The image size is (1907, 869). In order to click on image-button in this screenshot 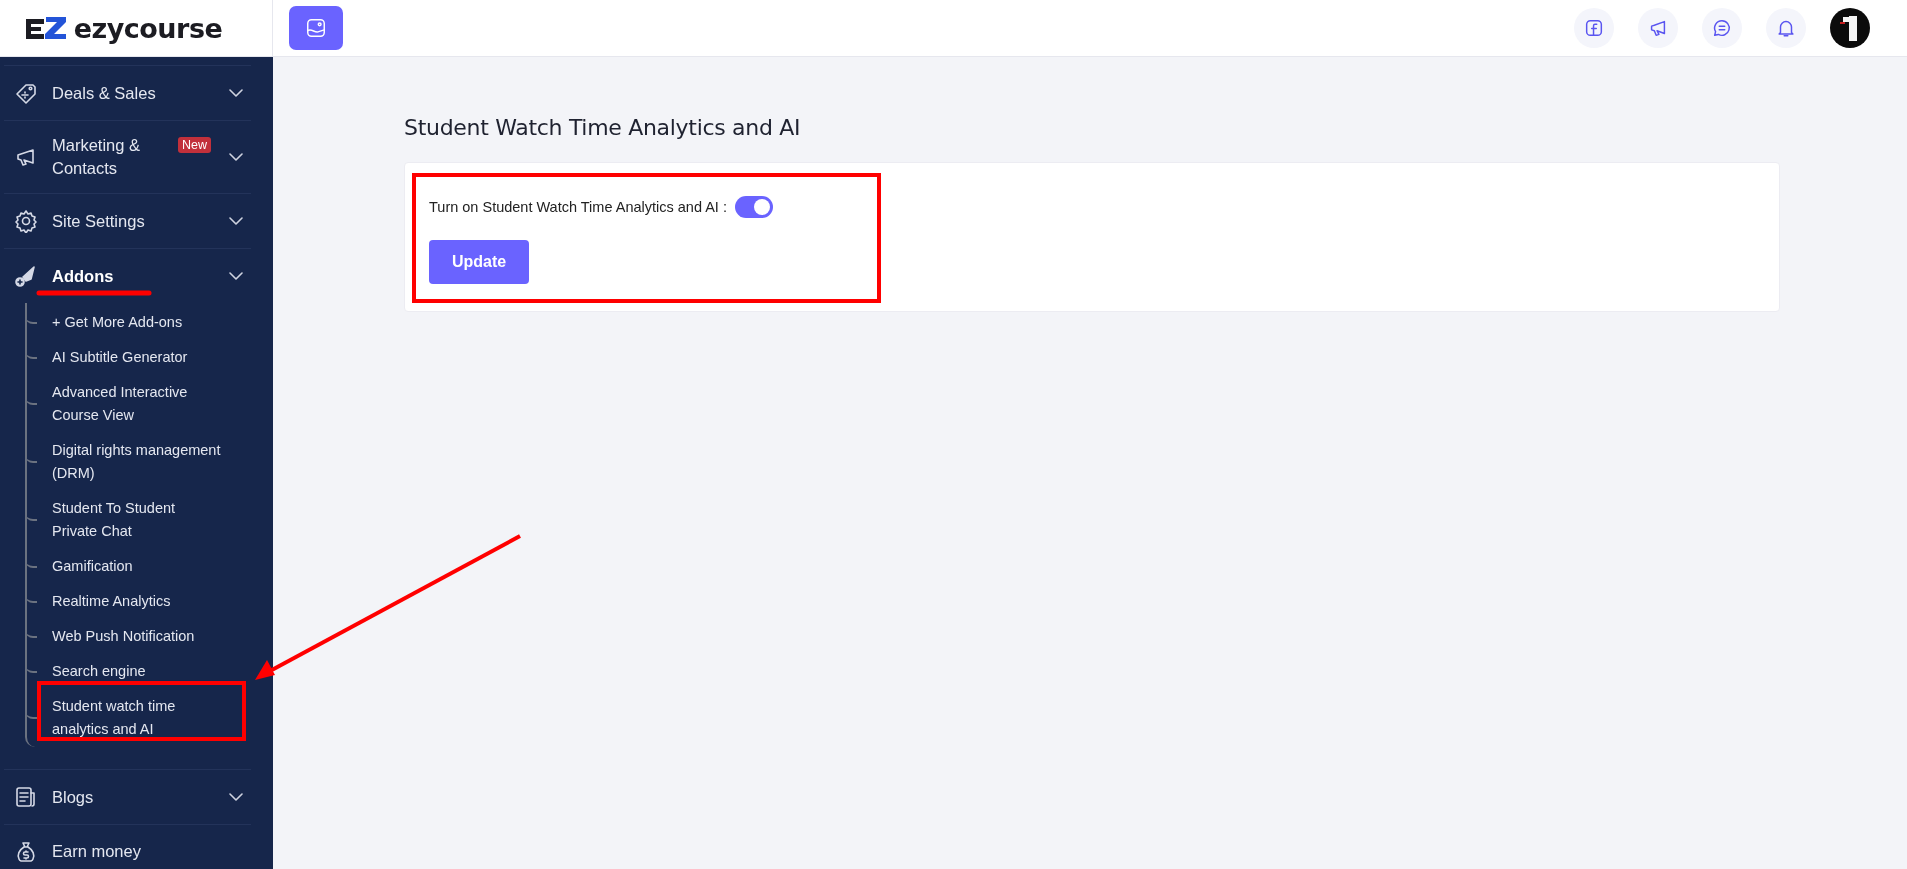, I will do `click(316, 28)`.